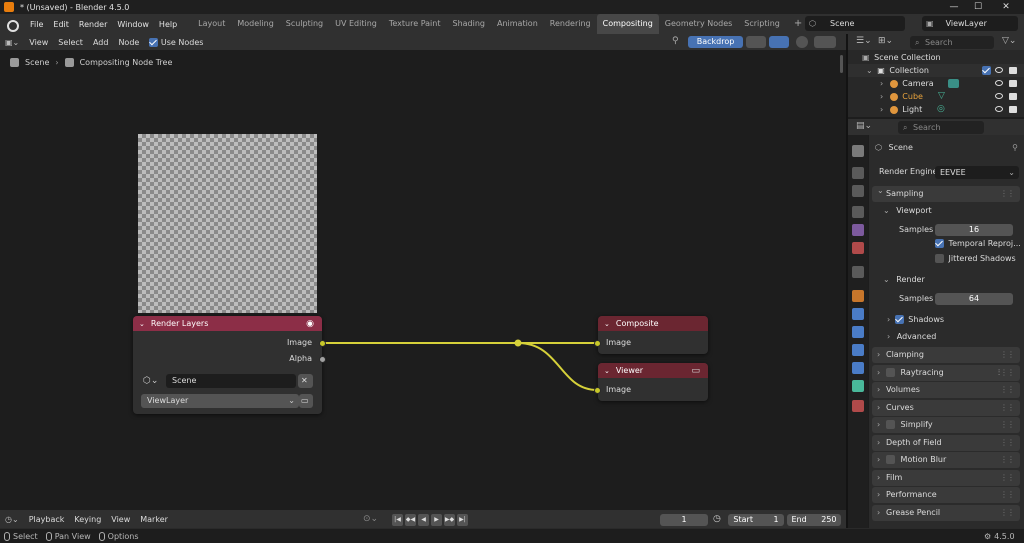 This screenshot has width=1024, height=543. Describe the element at coordinates (946, 280) in the screenshot. I see `subpanel-render: ⌄ Render` at that location.